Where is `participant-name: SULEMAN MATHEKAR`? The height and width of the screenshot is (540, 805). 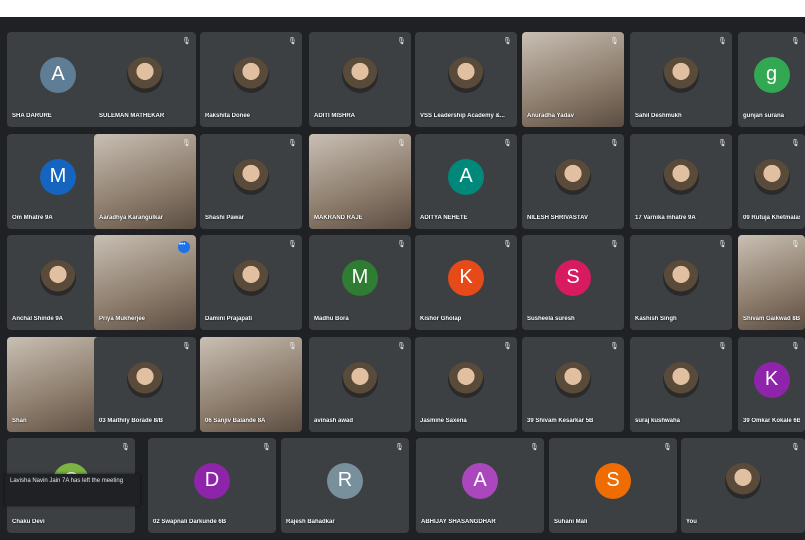 participant-name: SULEMAN MATHEKAR is located at coordinates (132, 116).